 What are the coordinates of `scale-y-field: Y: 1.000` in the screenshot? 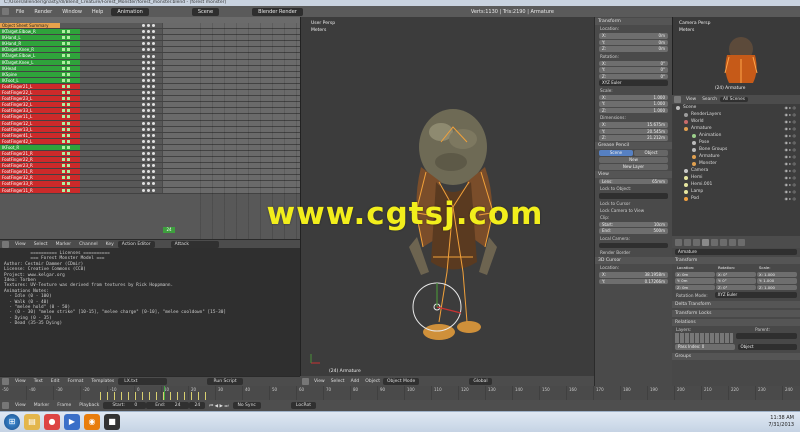 It's located at (777, 281).